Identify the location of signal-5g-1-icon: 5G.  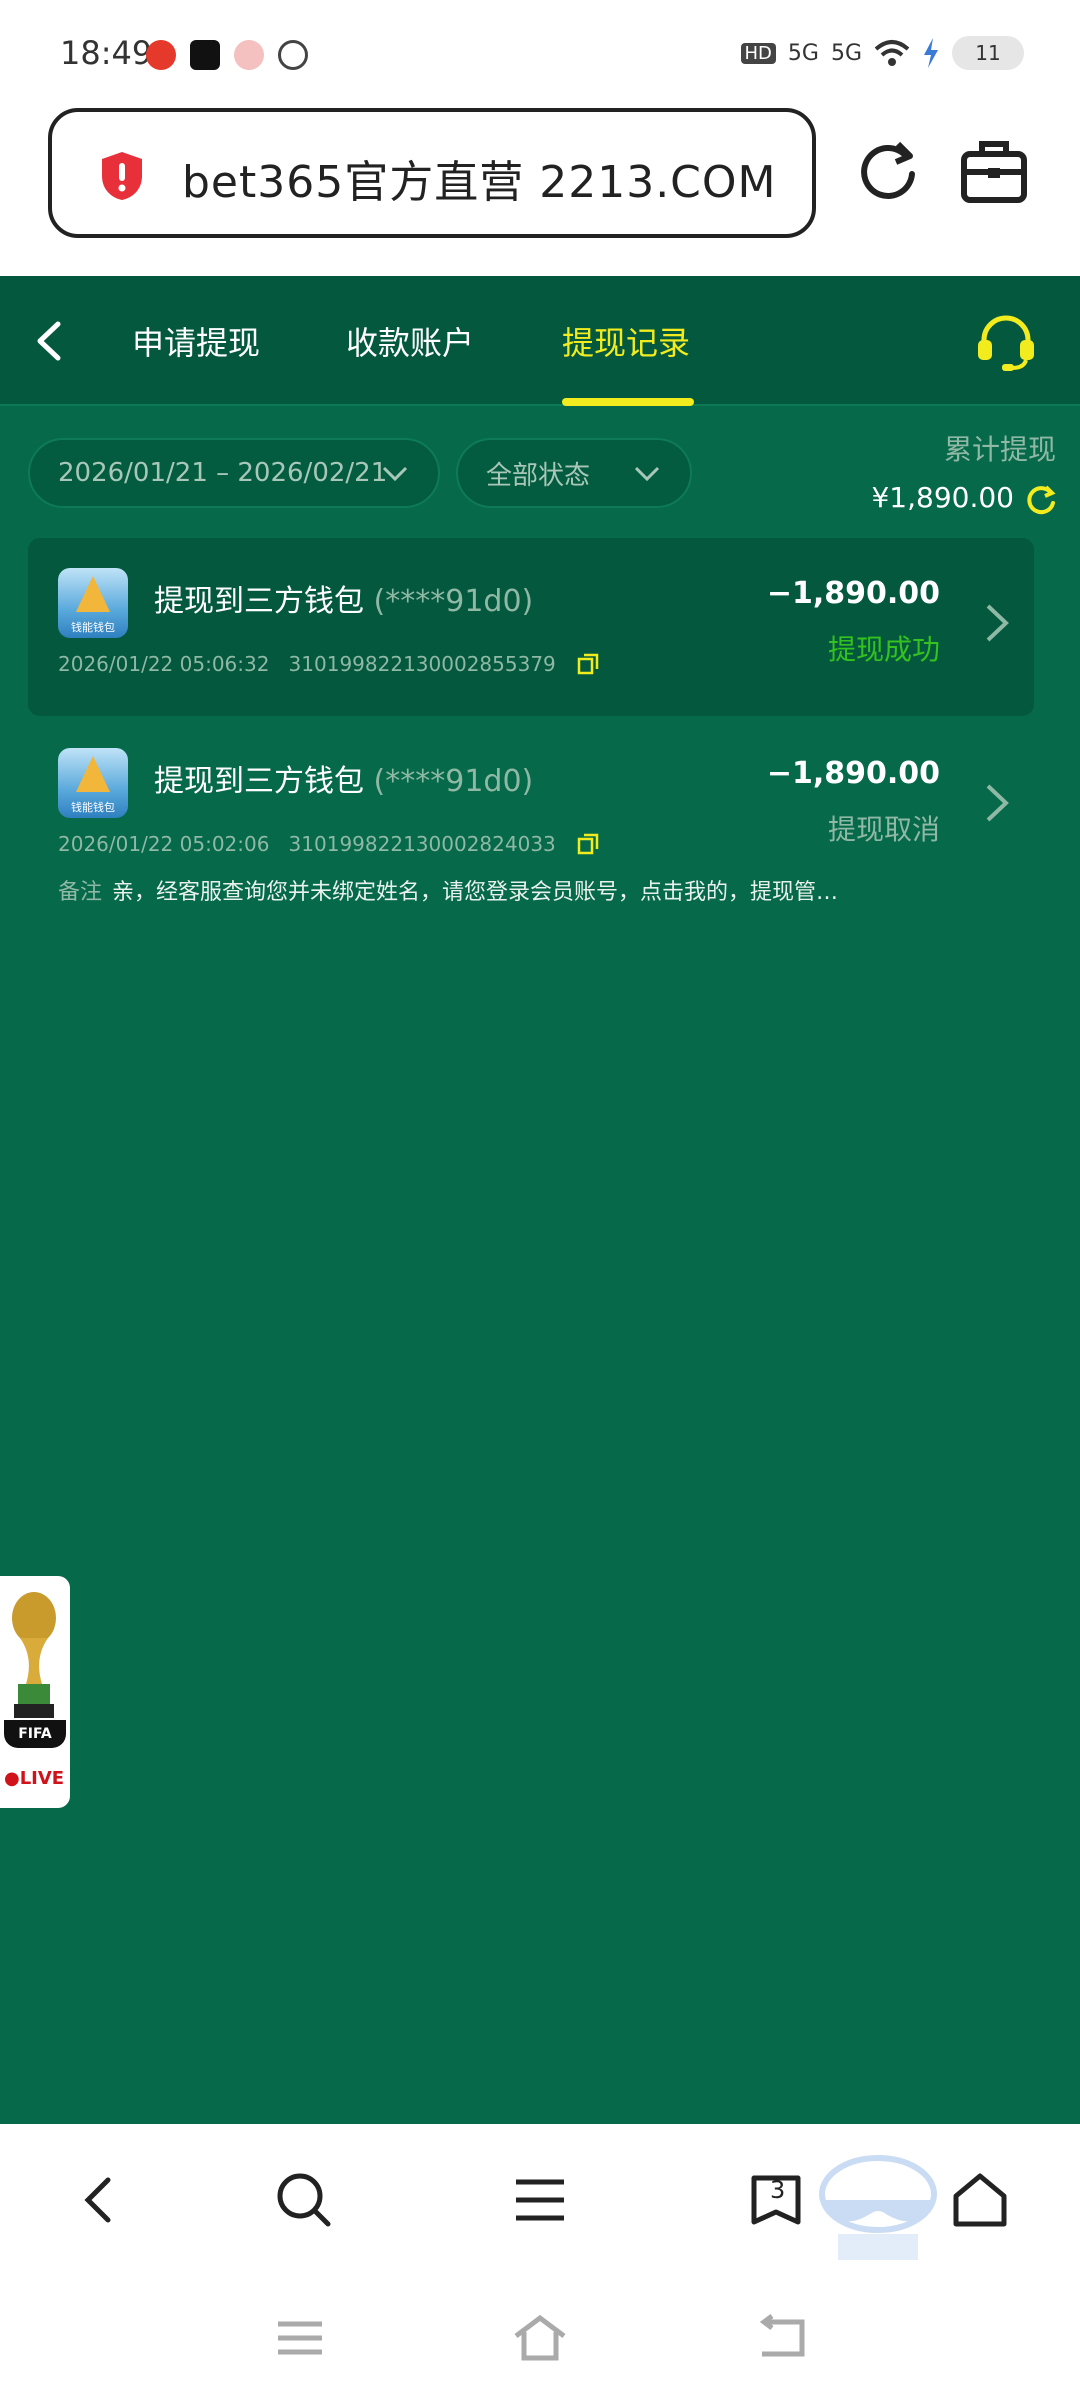
(803, 53).